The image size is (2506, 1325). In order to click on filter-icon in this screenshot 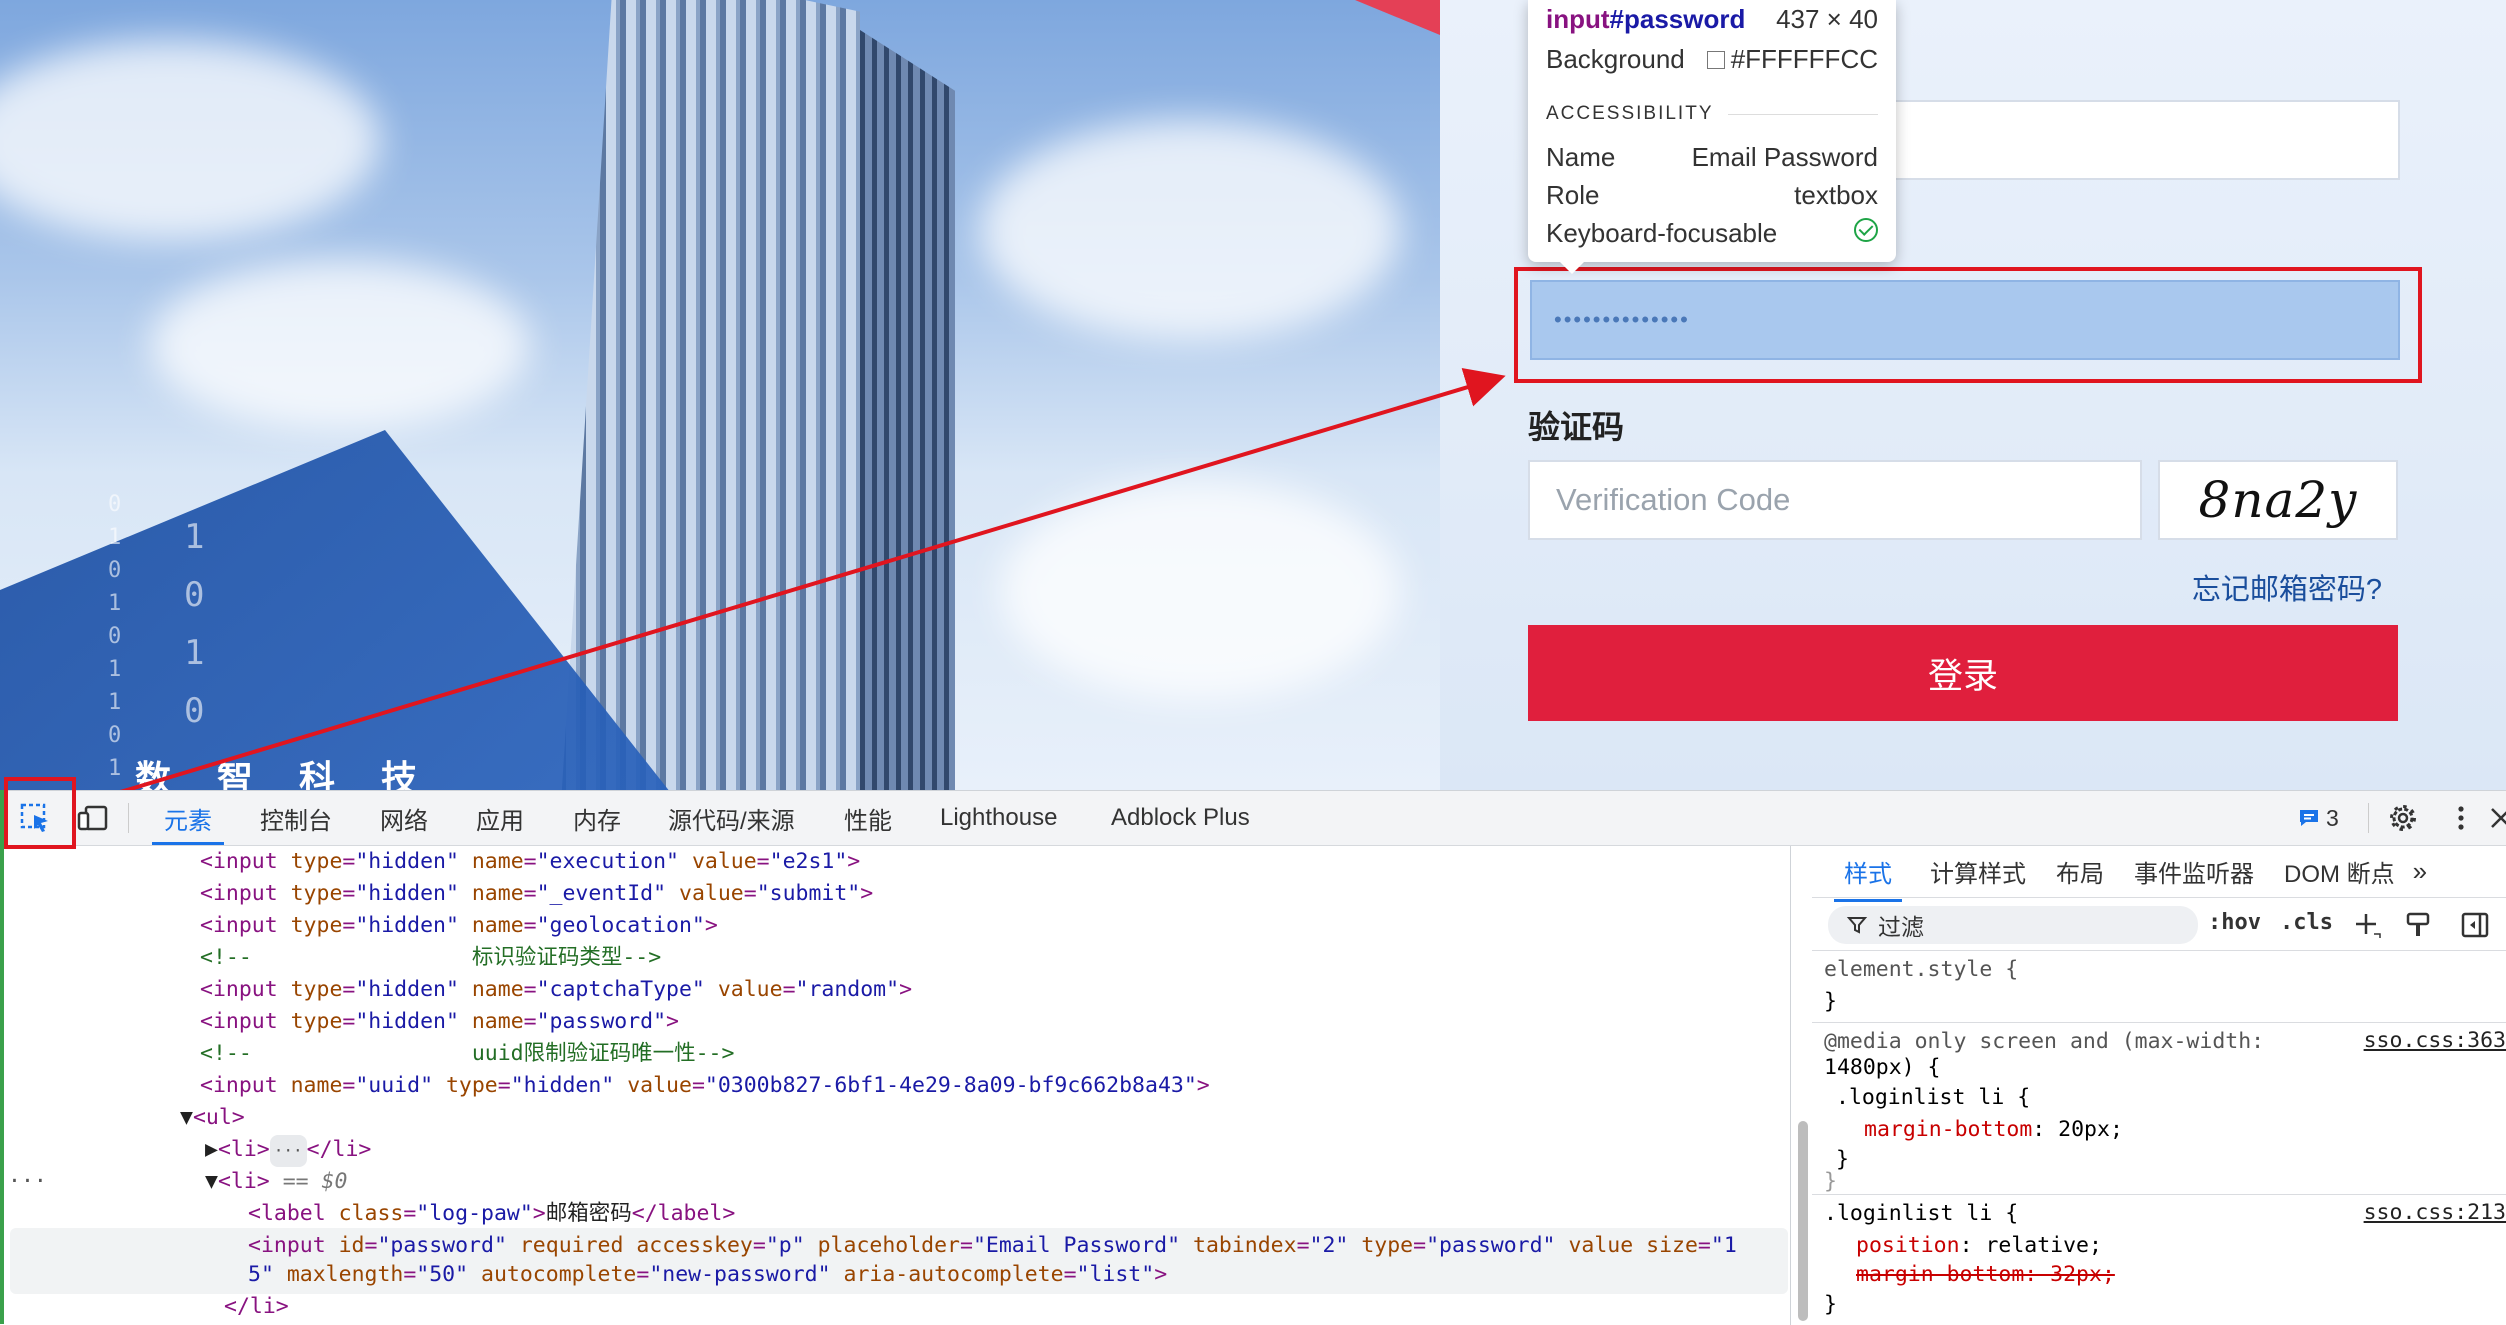, I will do `click(1857, 925)`.